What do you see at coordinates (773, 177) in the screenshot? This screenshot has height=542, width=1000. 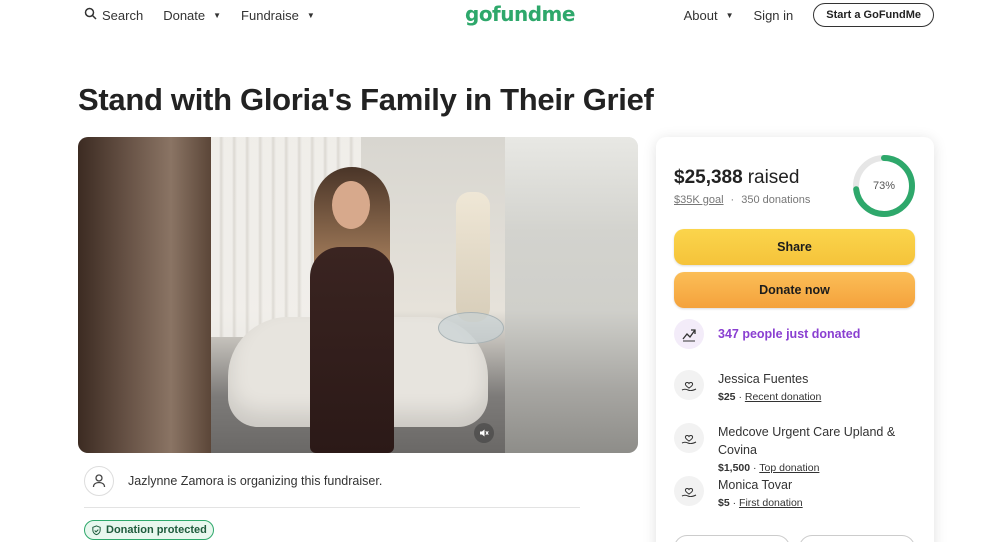 I see `raised-word: raised` at bounding box center [773, 177].